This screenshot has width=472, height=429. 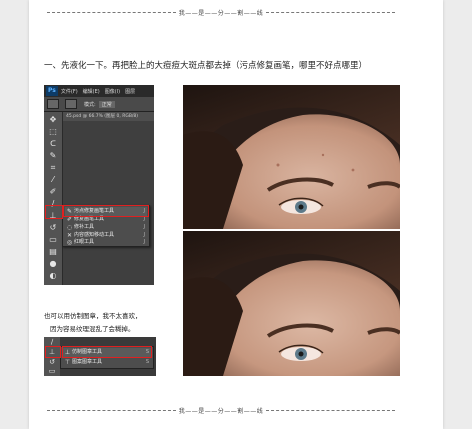 I want to click on flyout-item-label: 图案图章工具, so click(x=87, y=362).